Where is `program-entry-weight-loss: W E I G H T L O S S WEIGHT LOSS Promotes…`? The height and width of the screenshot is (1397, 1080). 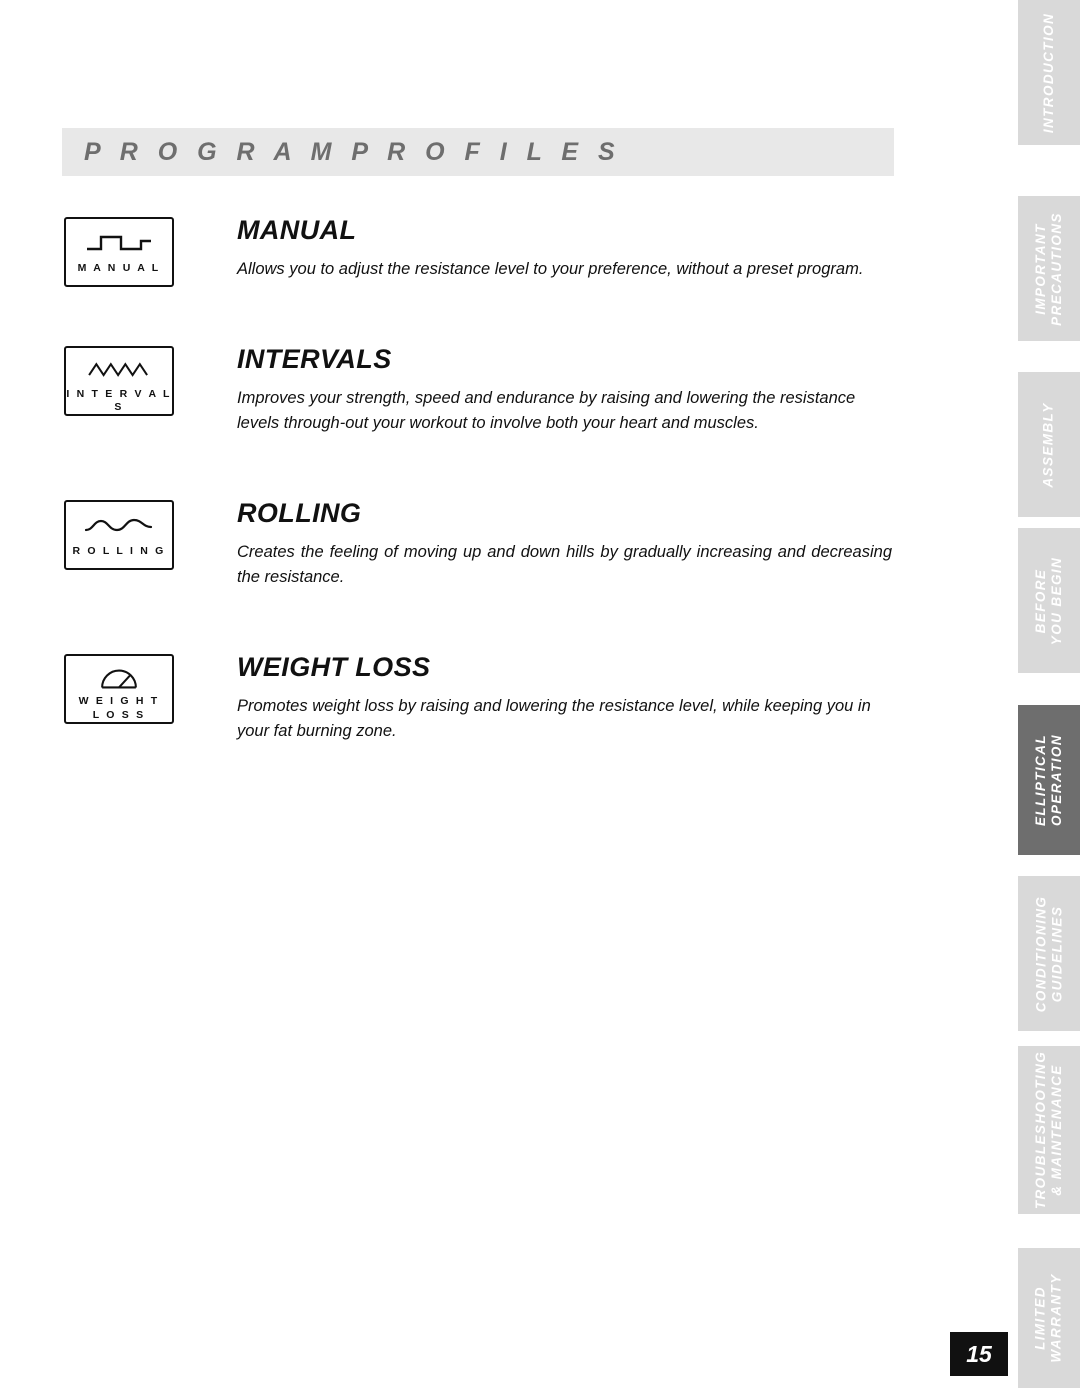 program-entry-weight-loss: W E I G H T L O S S WEIGHT LOSS Promotes… is located at coordinates (478, 698).